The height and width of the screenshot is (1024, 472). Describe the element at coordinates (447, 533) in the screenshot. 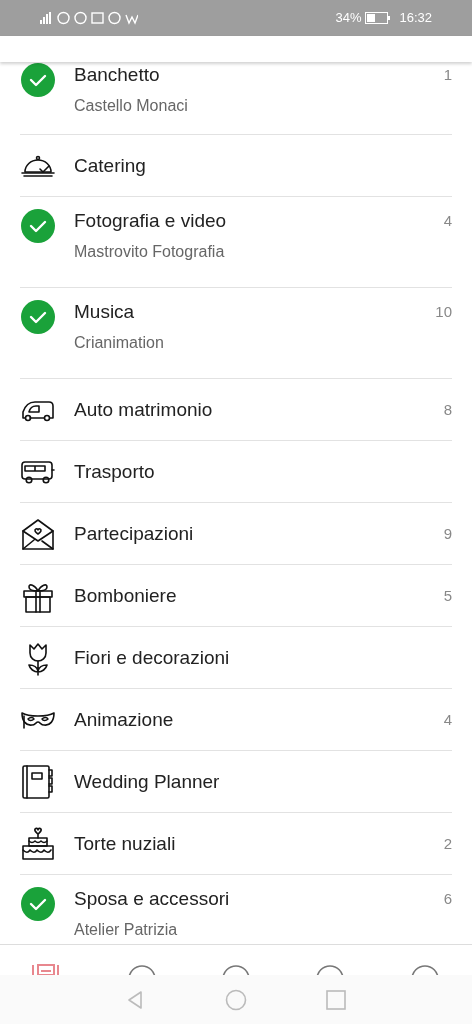

I see `count: 9` at that location.